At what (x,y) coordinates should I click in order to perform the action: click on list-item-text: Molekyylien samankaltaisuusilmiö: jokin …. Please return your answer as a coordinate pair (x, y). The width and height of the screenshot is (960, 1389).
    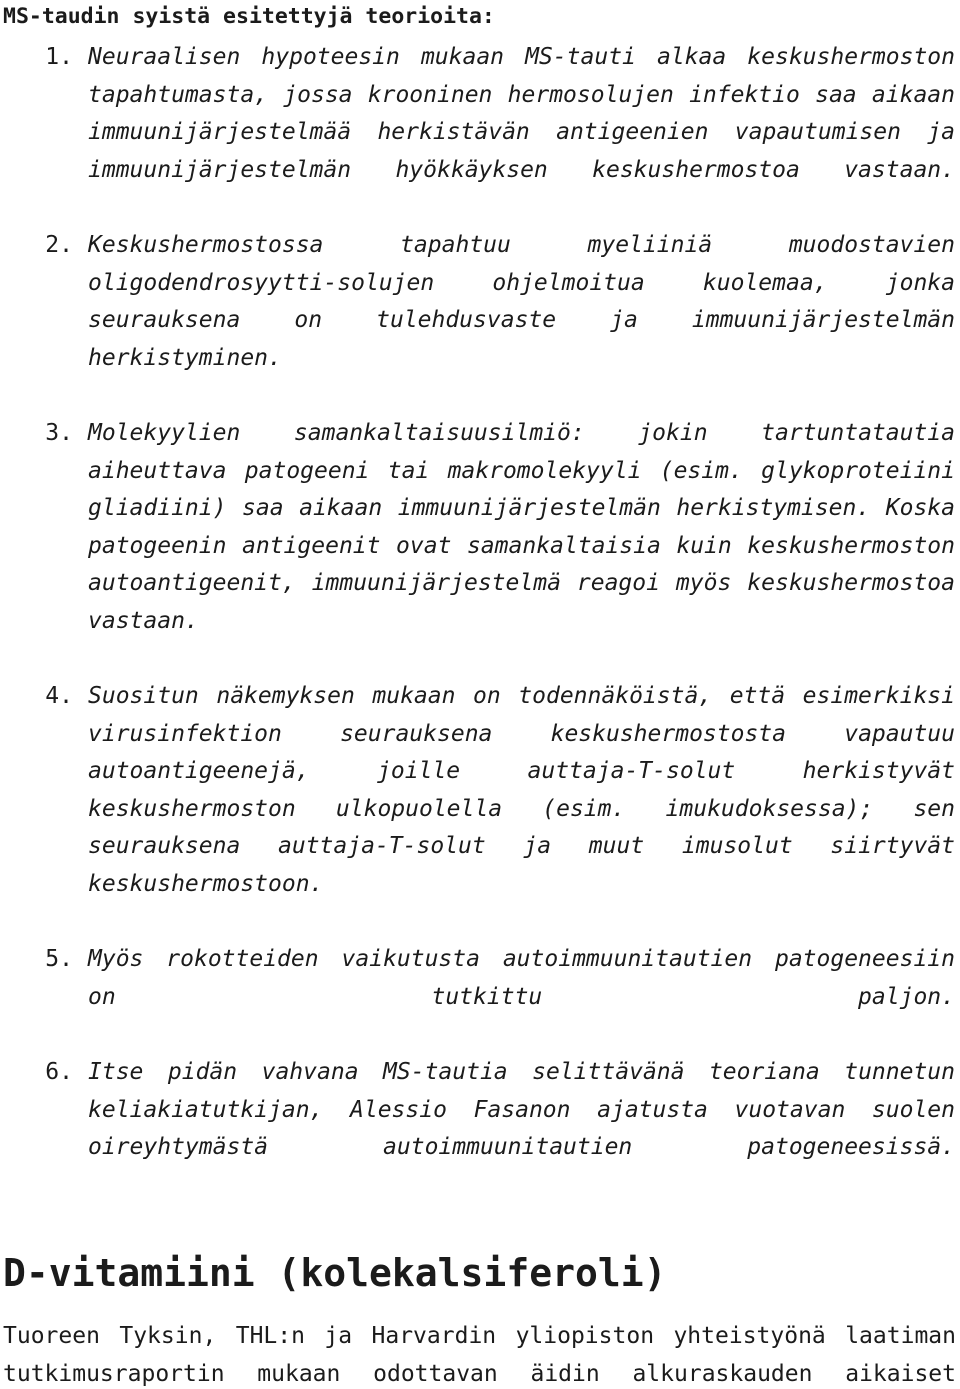
    Looking at the image, I should click on (521, 526).